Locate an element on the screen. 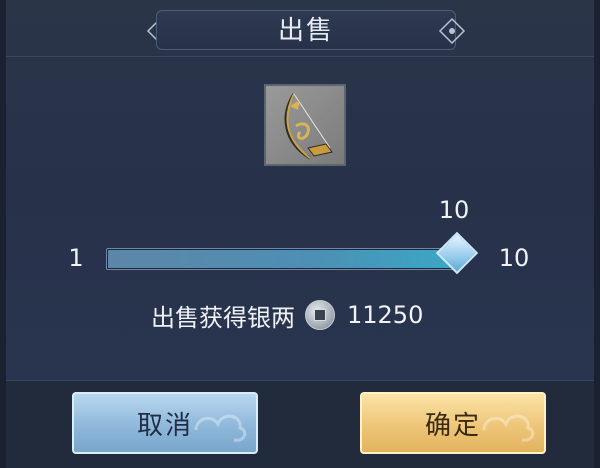 The width and height of the screenshot is (600, 468). quantity-max-label: 10 is located at coordinates (514, 258).